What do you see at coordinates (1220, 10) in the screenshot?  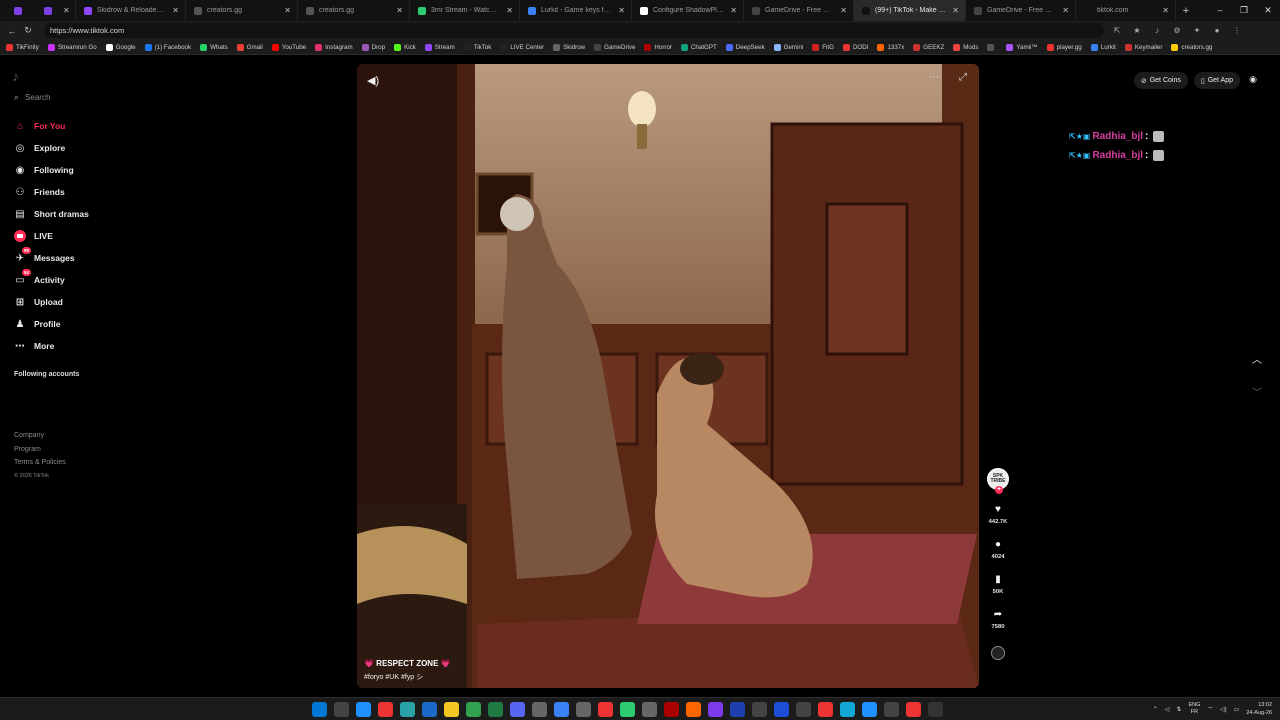 I see `minimize-button: –` at bounding box center [1220, 10].